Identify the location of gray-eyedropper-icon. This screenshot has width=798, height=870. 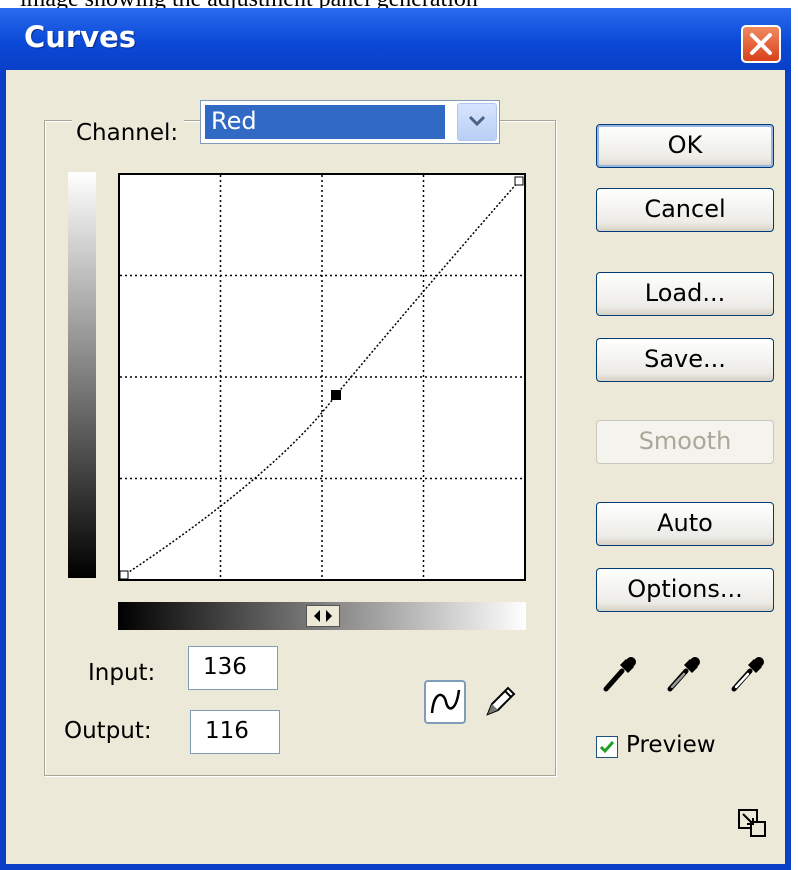
(684, 673).